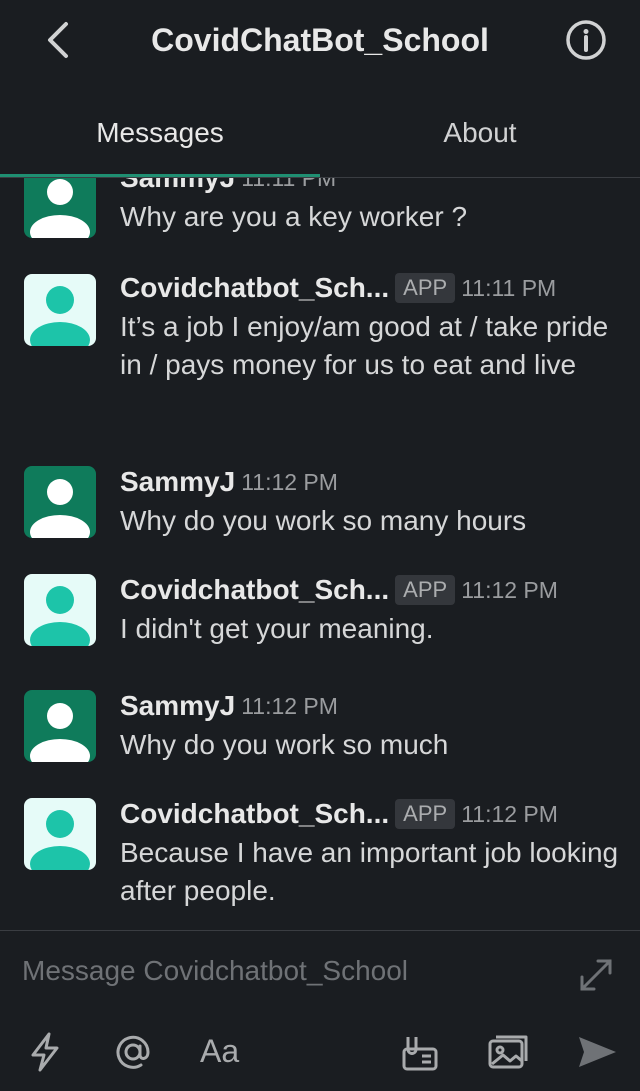 The height and width of the screenshot is (1091, 640). I want to click on send-icon, so click(597, 1052).